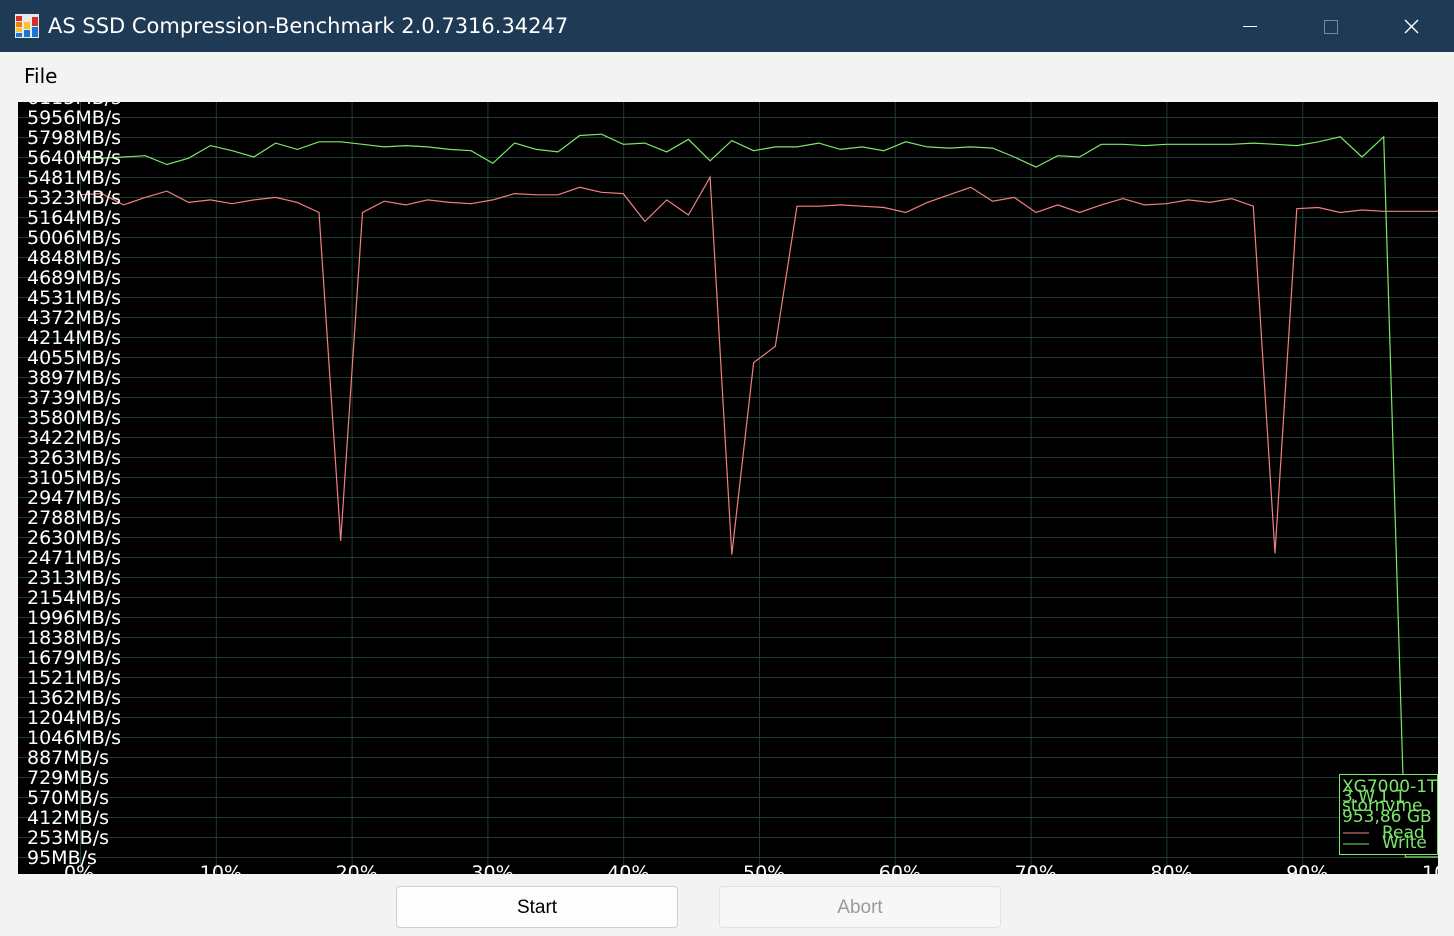 Image resolution: width=1454 pixels, height=936 pixels. I want to click on x-tick-label: 70%, so click(1036, 868).